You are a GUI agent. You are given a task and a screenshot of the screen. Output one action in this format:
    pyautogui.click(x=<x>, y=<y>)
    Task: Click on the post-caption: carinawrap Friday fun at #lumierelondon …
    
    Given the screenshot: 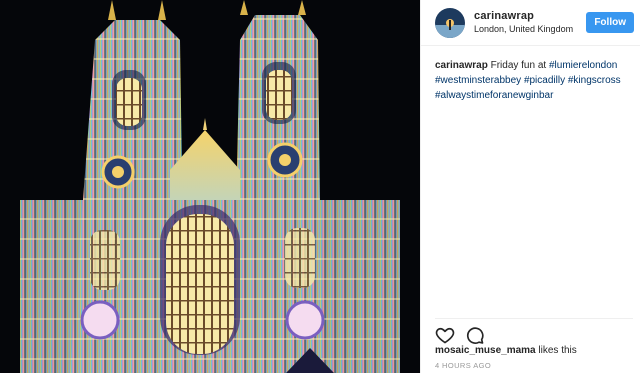 What is the action you would take?
    pyautogui.click(x=530, y=74)
    